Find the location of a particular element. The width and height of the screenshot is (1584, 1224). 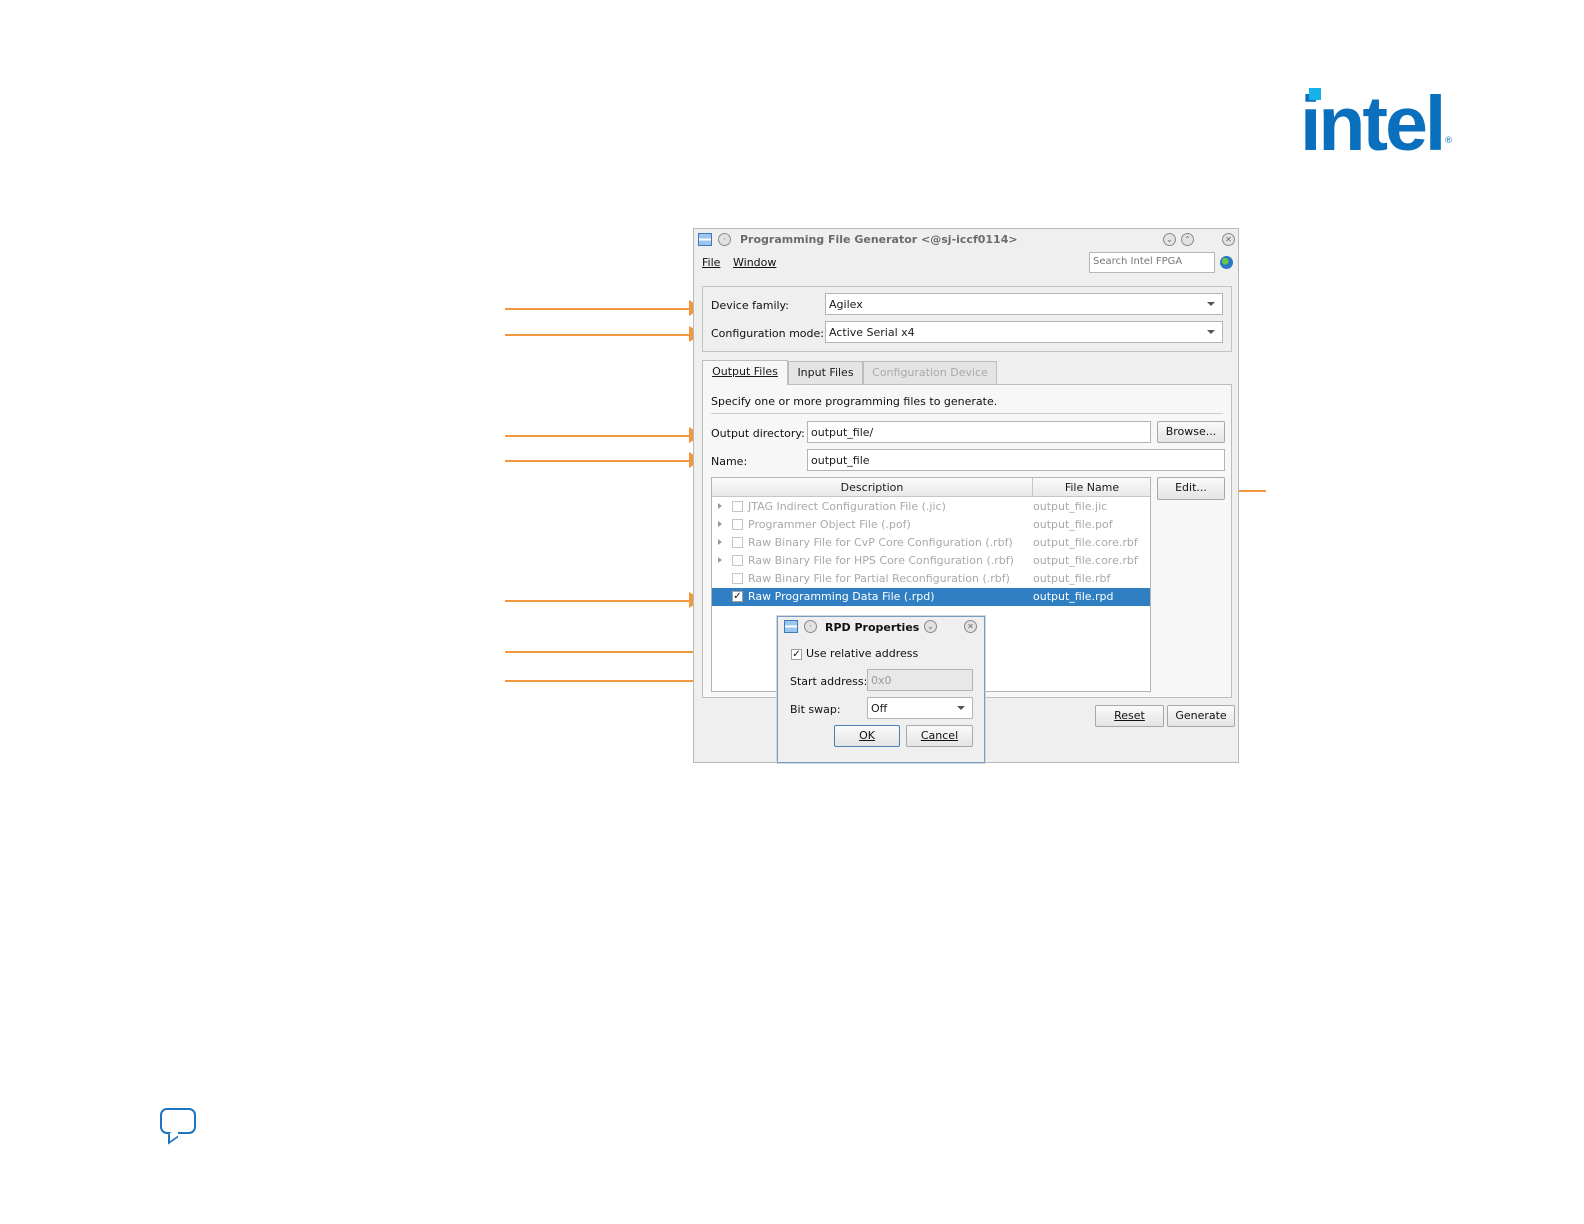

bit-swap-value: Off is located at coordinates (879, 708).